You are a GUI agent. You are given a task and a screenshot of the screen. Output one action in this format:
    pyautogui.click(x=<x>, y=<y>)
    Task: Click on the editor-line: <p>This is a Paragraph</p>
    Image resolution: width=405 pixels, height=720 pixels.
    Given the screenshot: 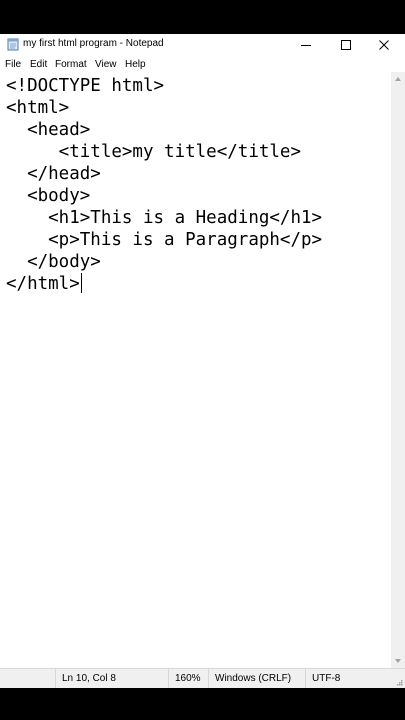 What is the action you would take?
    pyautogui.click(x=164, y=240)
    